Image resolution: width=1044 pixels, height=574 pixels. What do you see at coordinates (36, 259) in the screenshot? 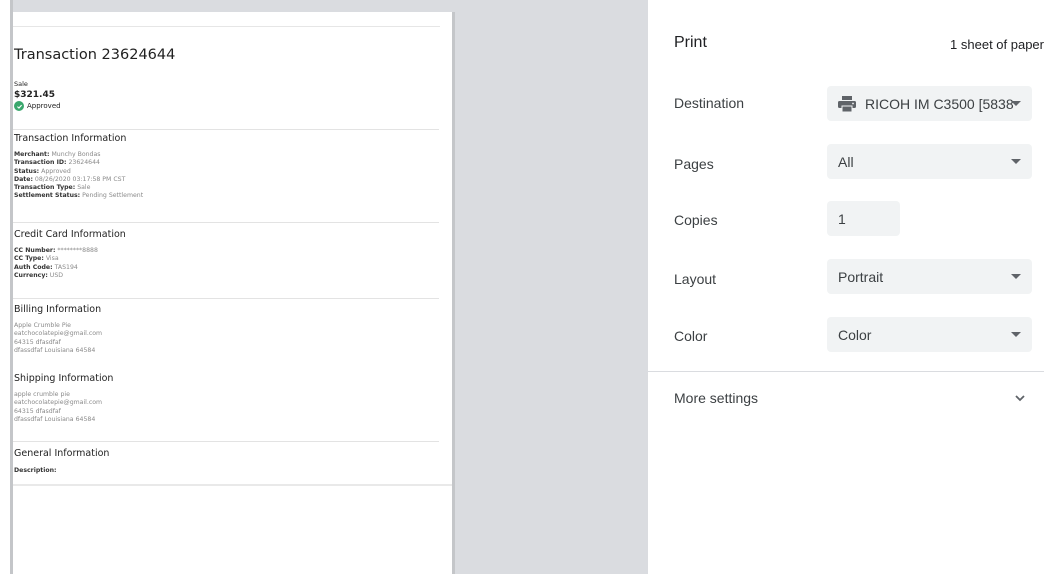
I see `detail-line: CC Type: Visa` at bounding box center [36, 259].